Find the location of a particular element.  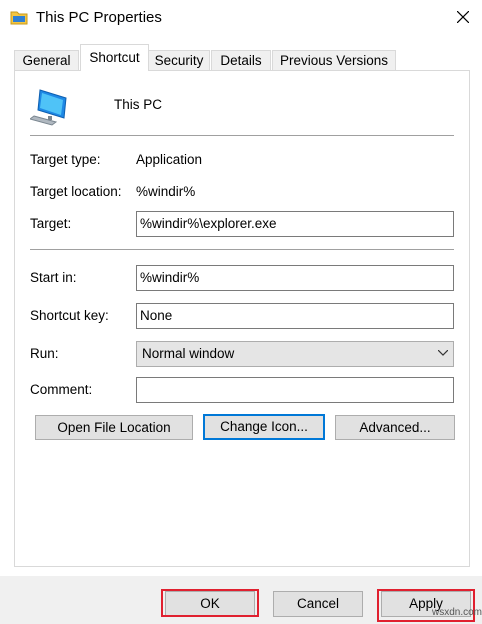

close-button is located at coordinates (463, 17).